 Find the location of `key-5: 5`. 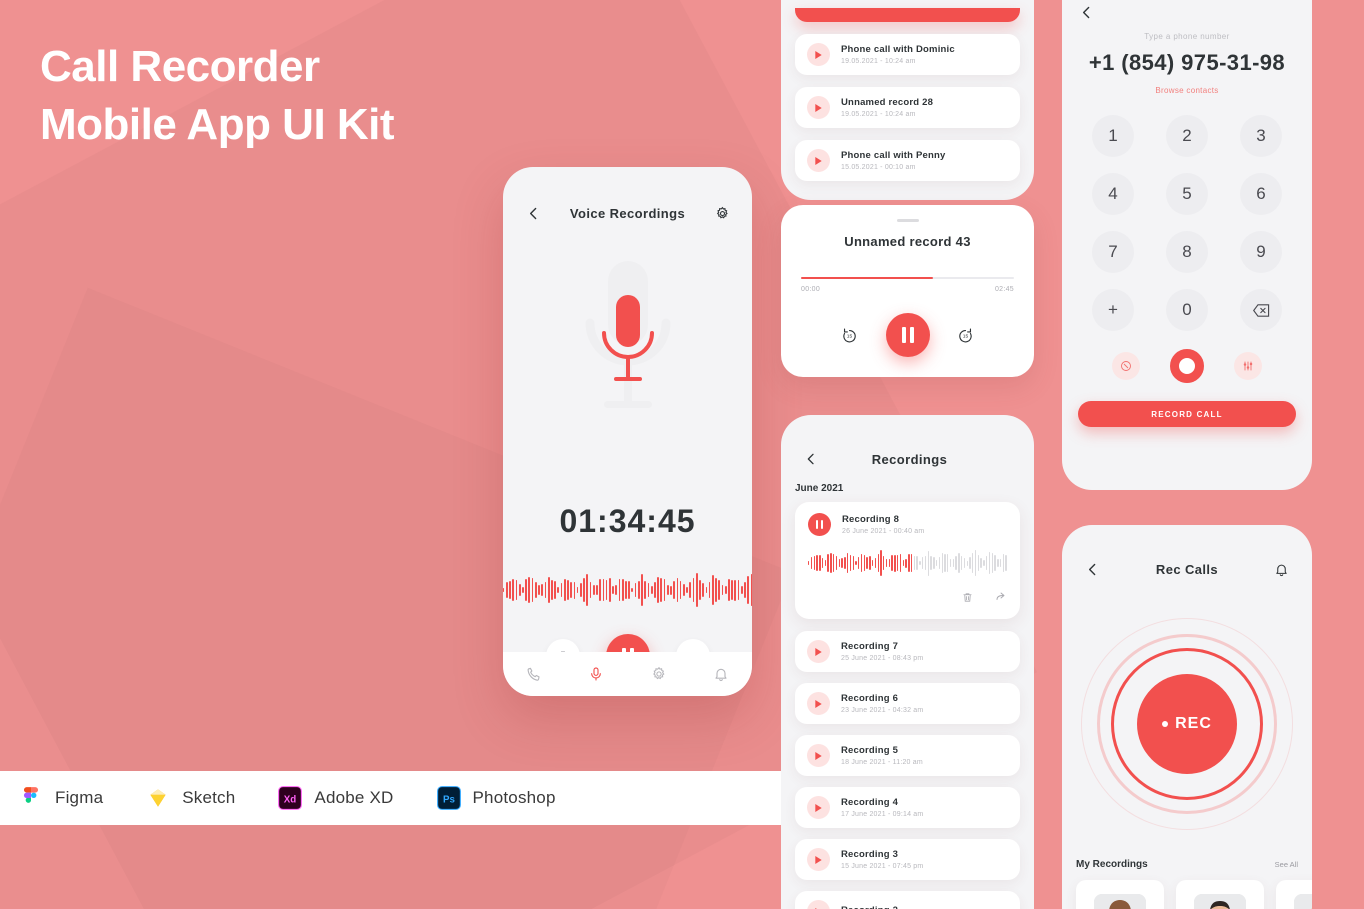

key-5: 5 is located at coordinates (1187, 194).